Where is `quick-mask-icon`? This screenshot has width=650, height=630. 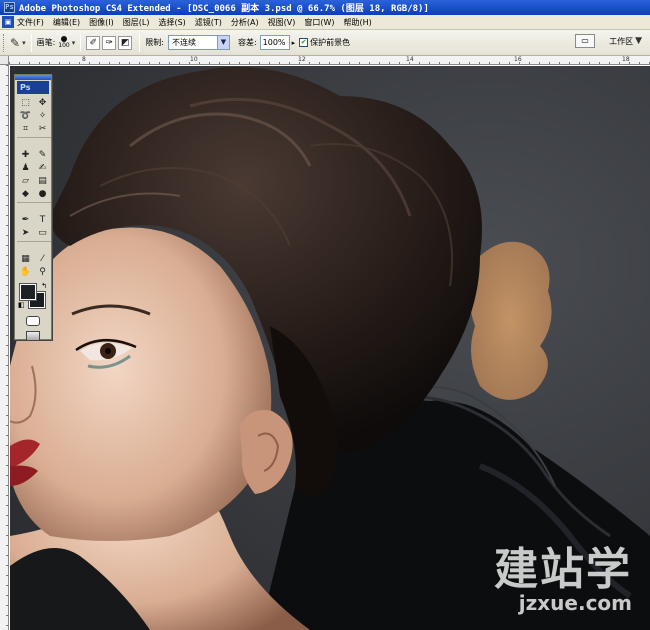 quick-mask-icon is located at coordinates (33, 321).